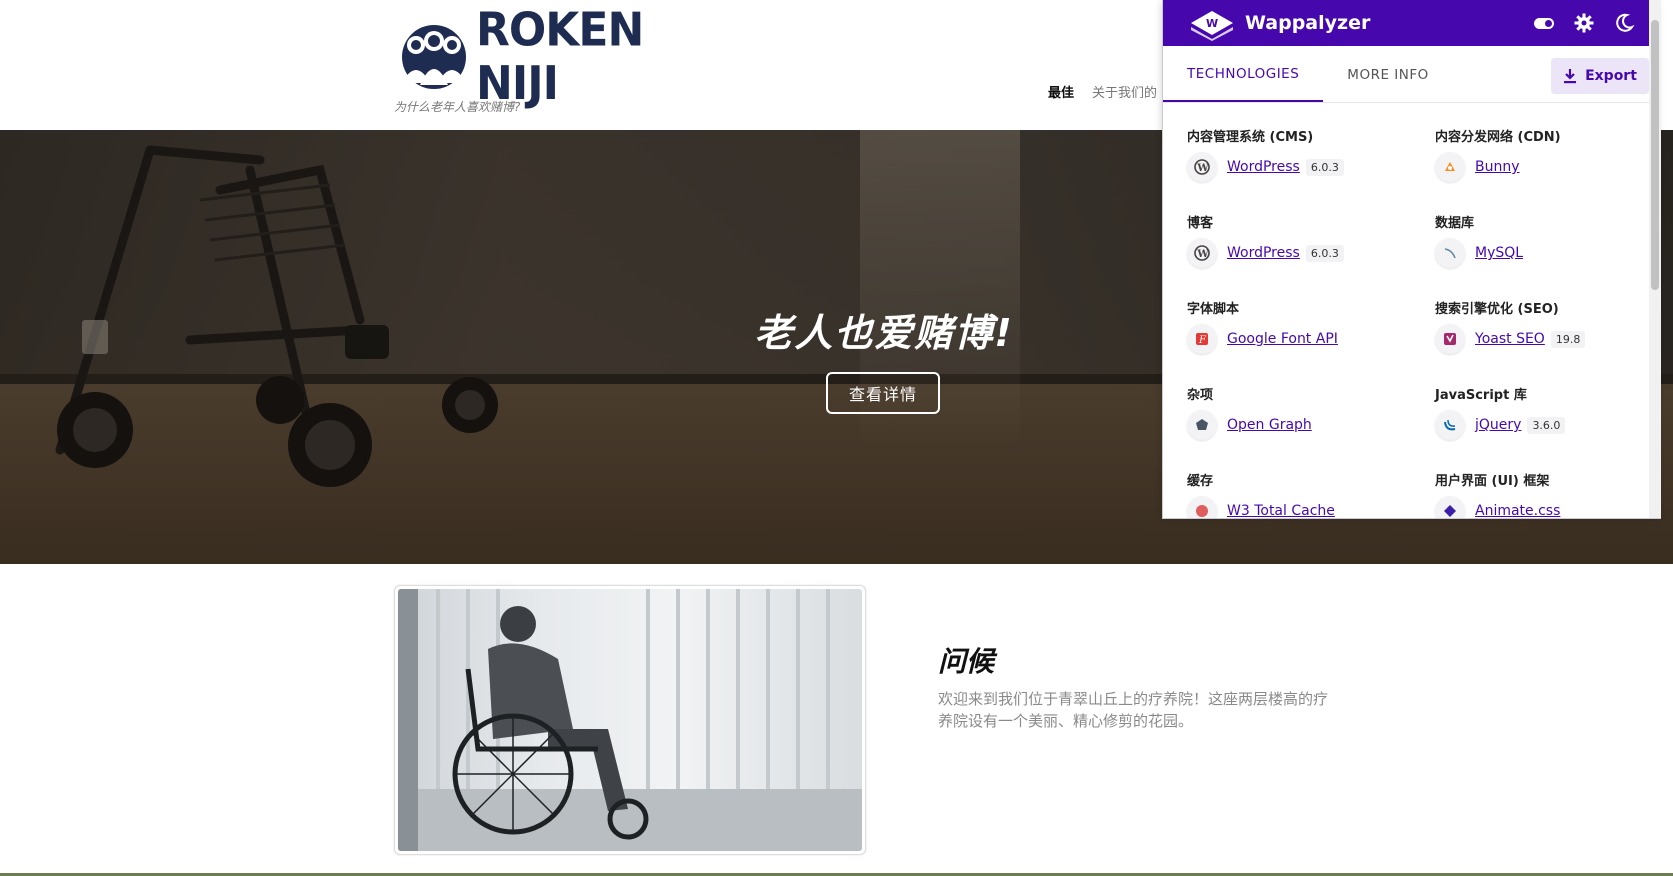 Image resolution: width=1673 pixels, height=876 pixels. I want to click on category-cdn: 内容分发网络 (CDN) Bunny, so click(1548, 154).